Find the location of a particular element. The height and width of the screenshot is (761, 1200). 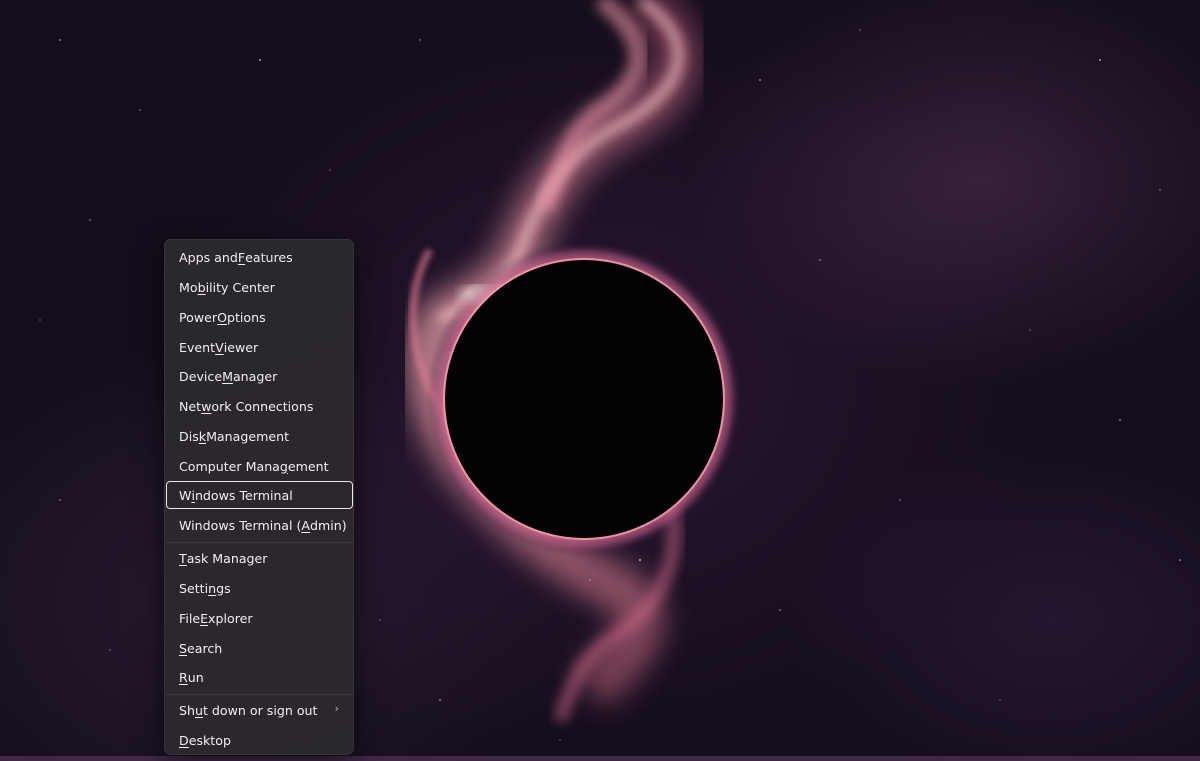

menu-item-task-manager: Task Manager is located at coordinates (259, 558).